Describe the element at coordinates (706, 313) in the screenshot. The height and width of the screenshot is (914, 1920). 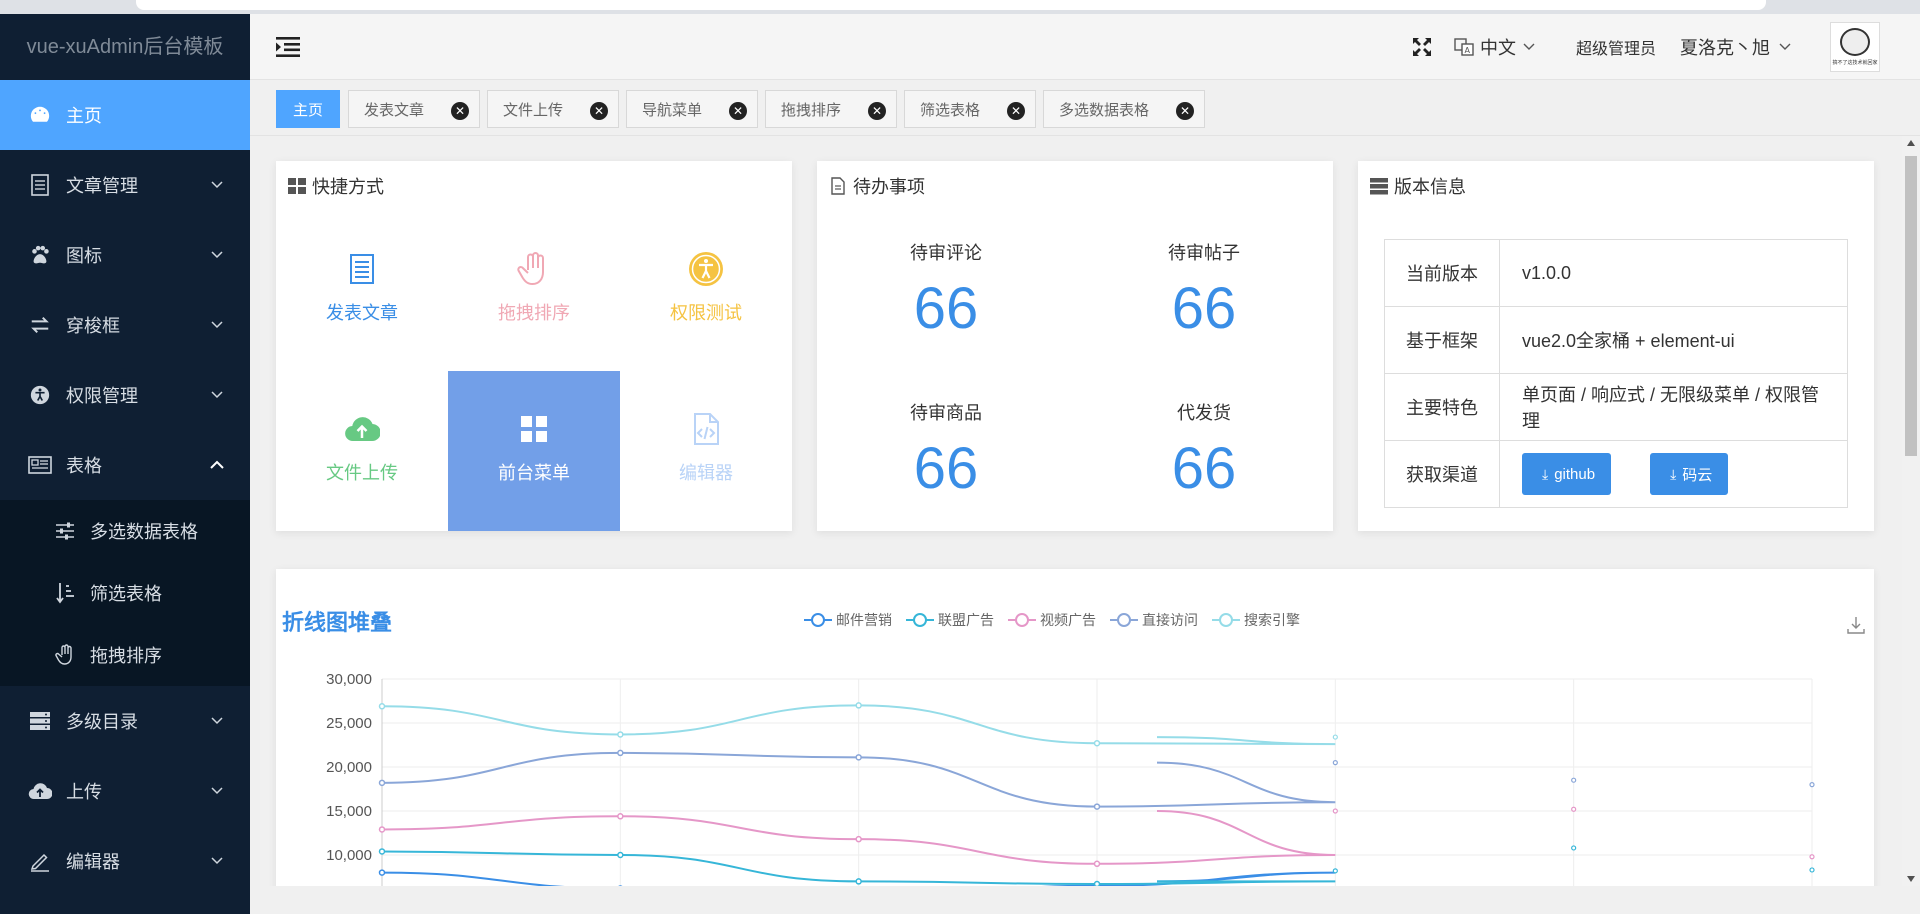
I see `quick-link-label: 权限测试` at that location.